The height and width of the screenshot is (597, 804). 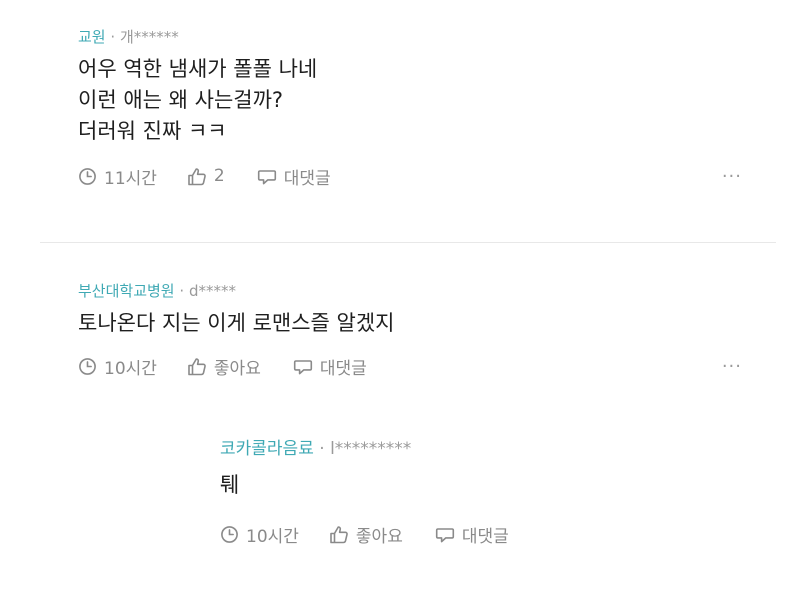 What do you see at coordinates (212, 291) in the screenshot?
I see `comment-handle: d*****` at bounding box center [212, 291].